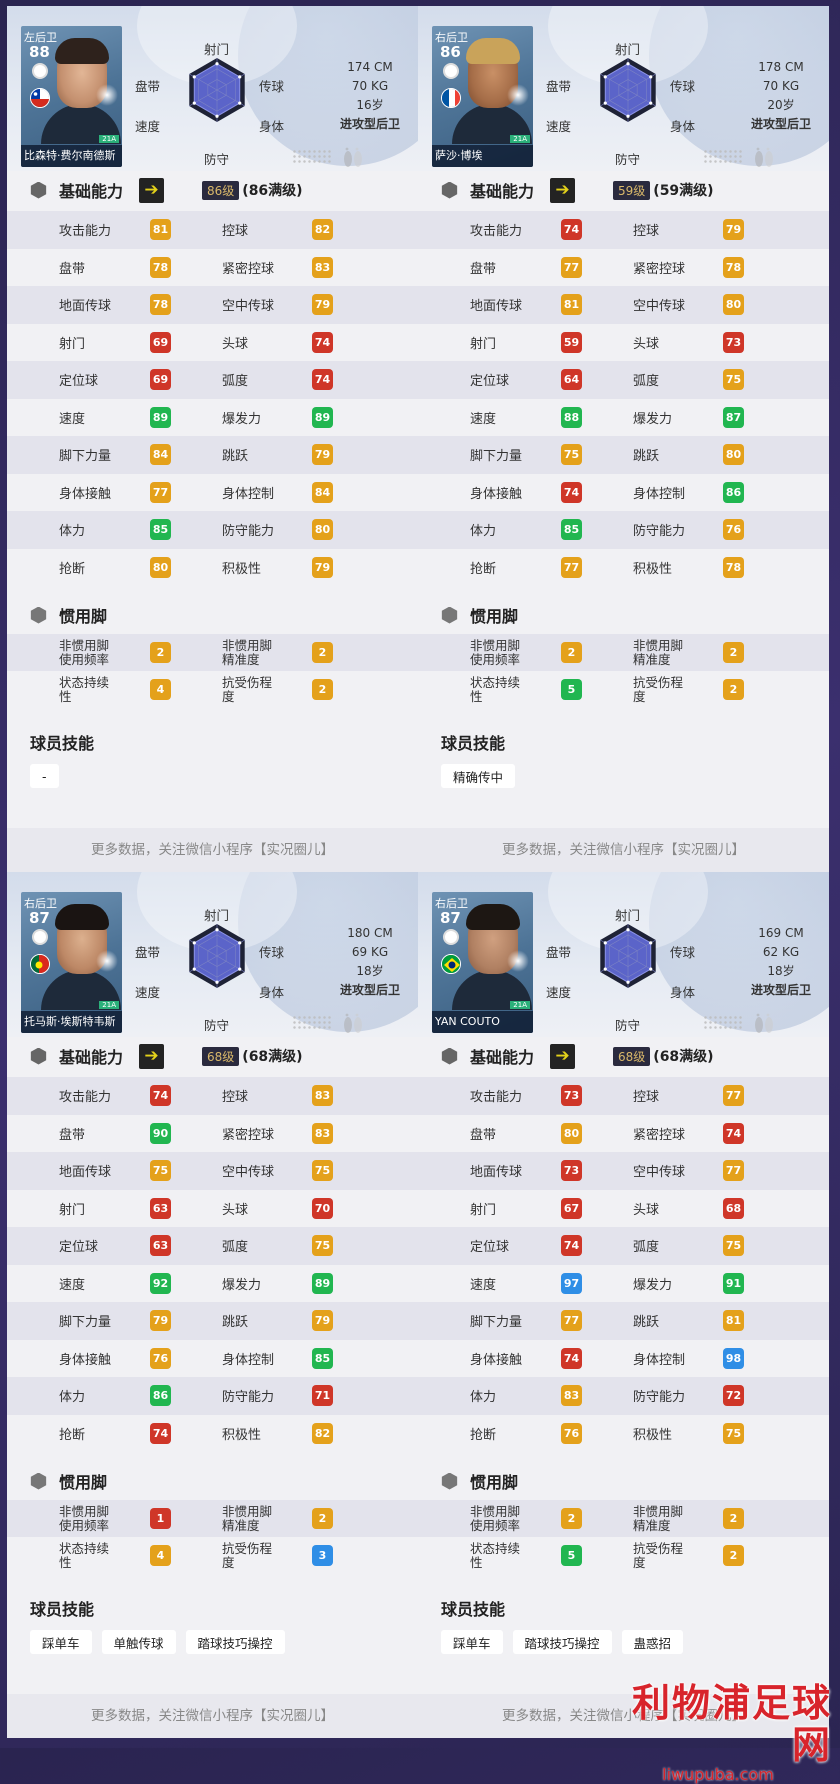 This screenshot has height=1784, width=840. Describe the element at coordinates (235, 1210) in the screenshot. I see `stat-name: 头球` at that location.